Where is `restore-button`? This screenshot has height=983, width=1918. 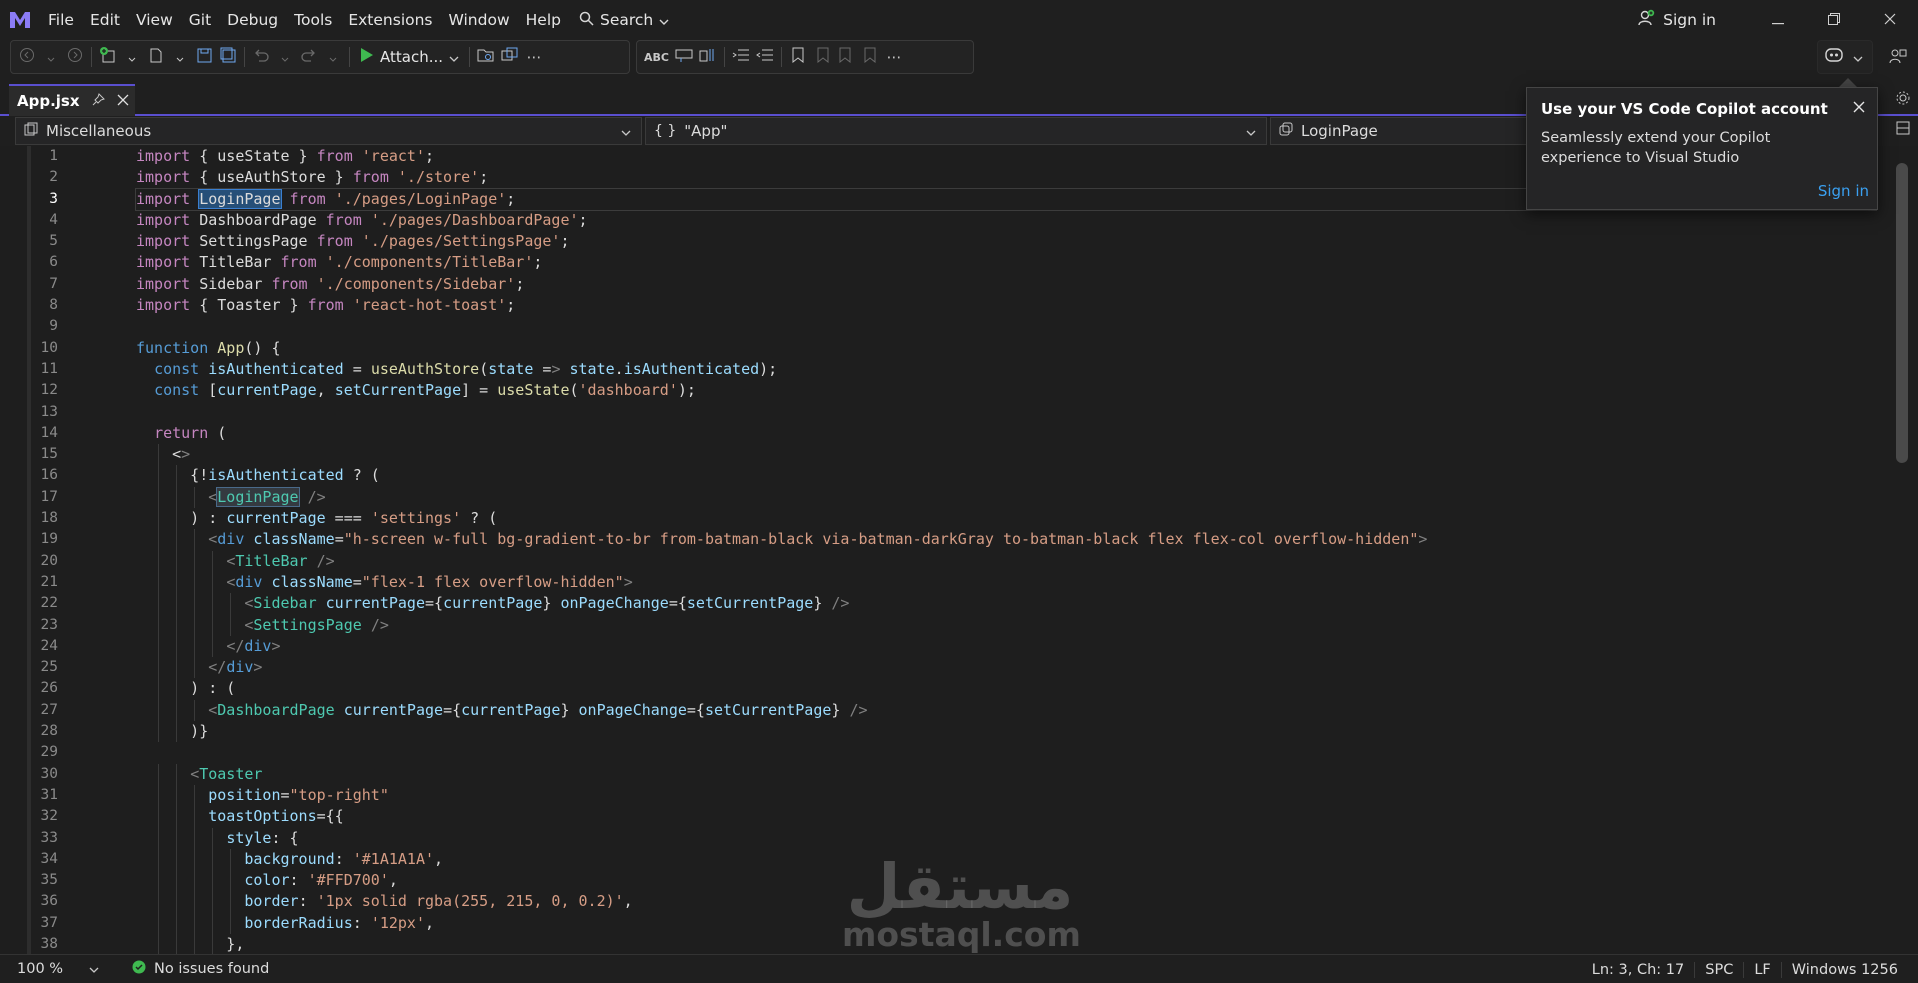
restore-button is located at coordinates (1834, 20).